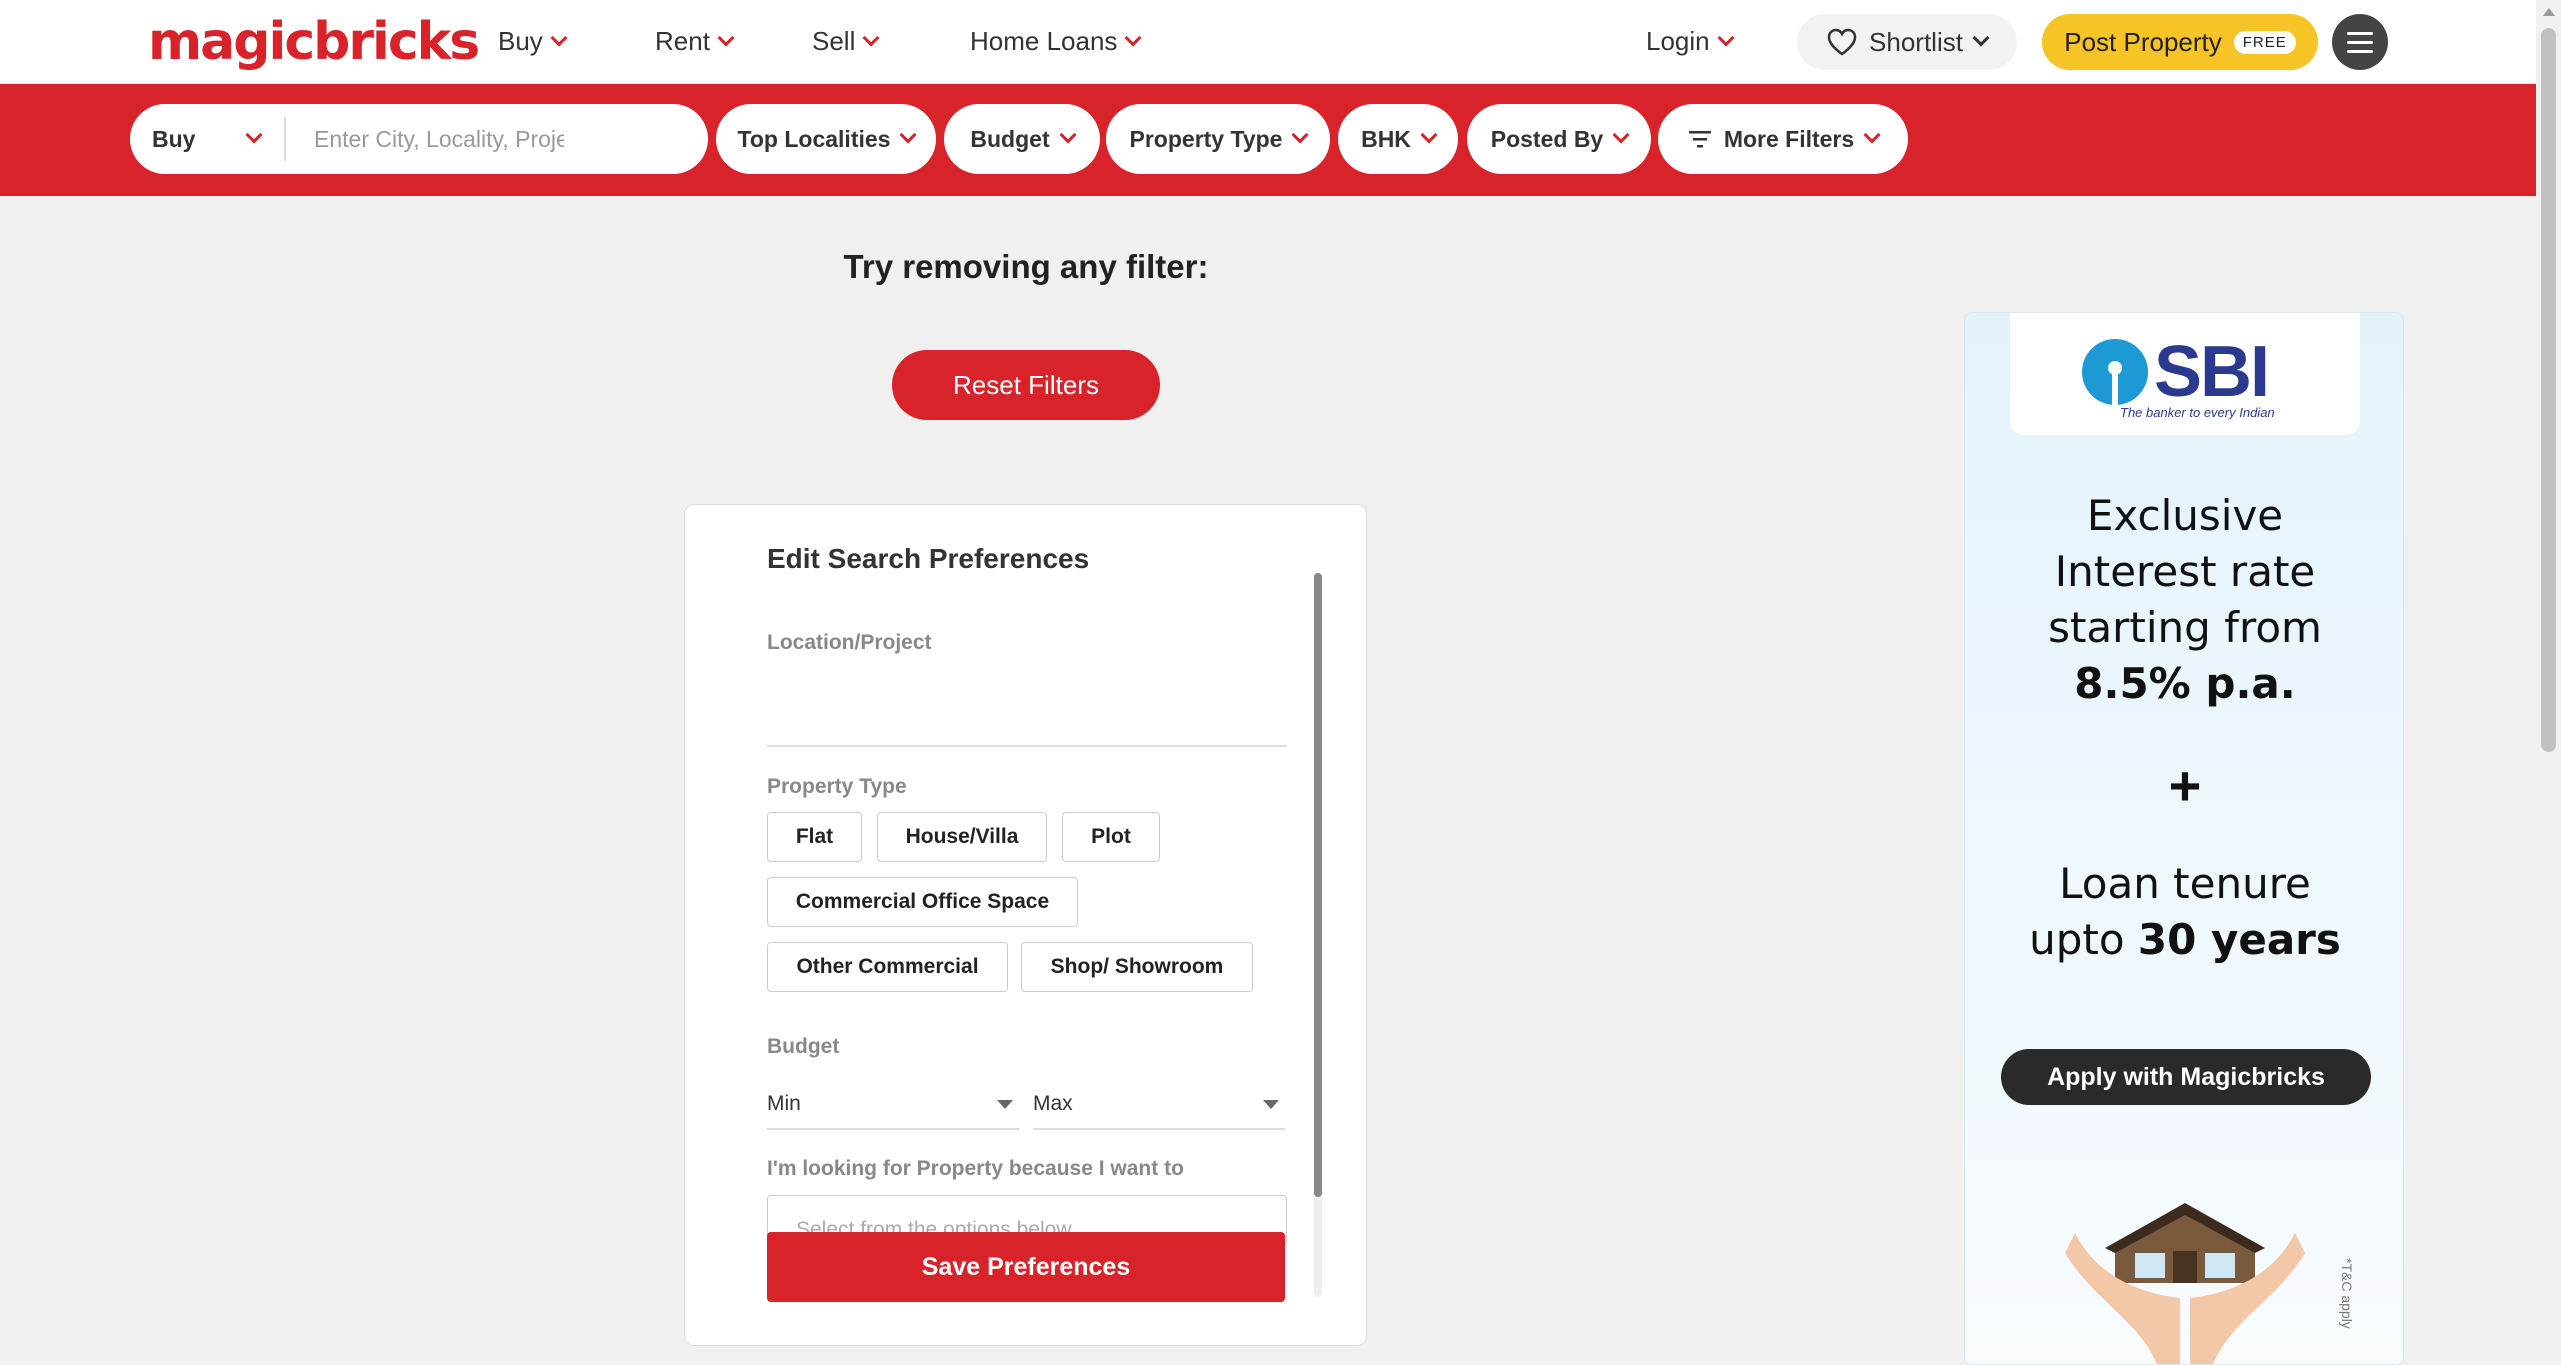 The height and width of the screenshot is (1365, 2561). I want to click on reset-filters-button: Reset Filters, so click(1026, 385).